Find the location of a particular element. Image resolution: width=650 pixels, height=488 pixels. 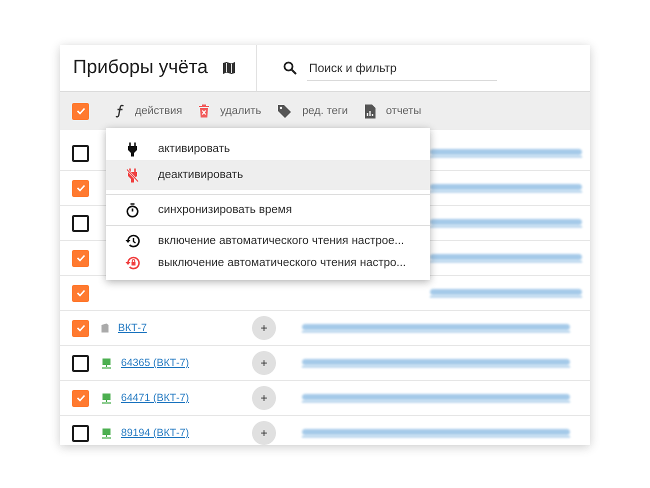

function-icon is located at coordinates (120, 111).